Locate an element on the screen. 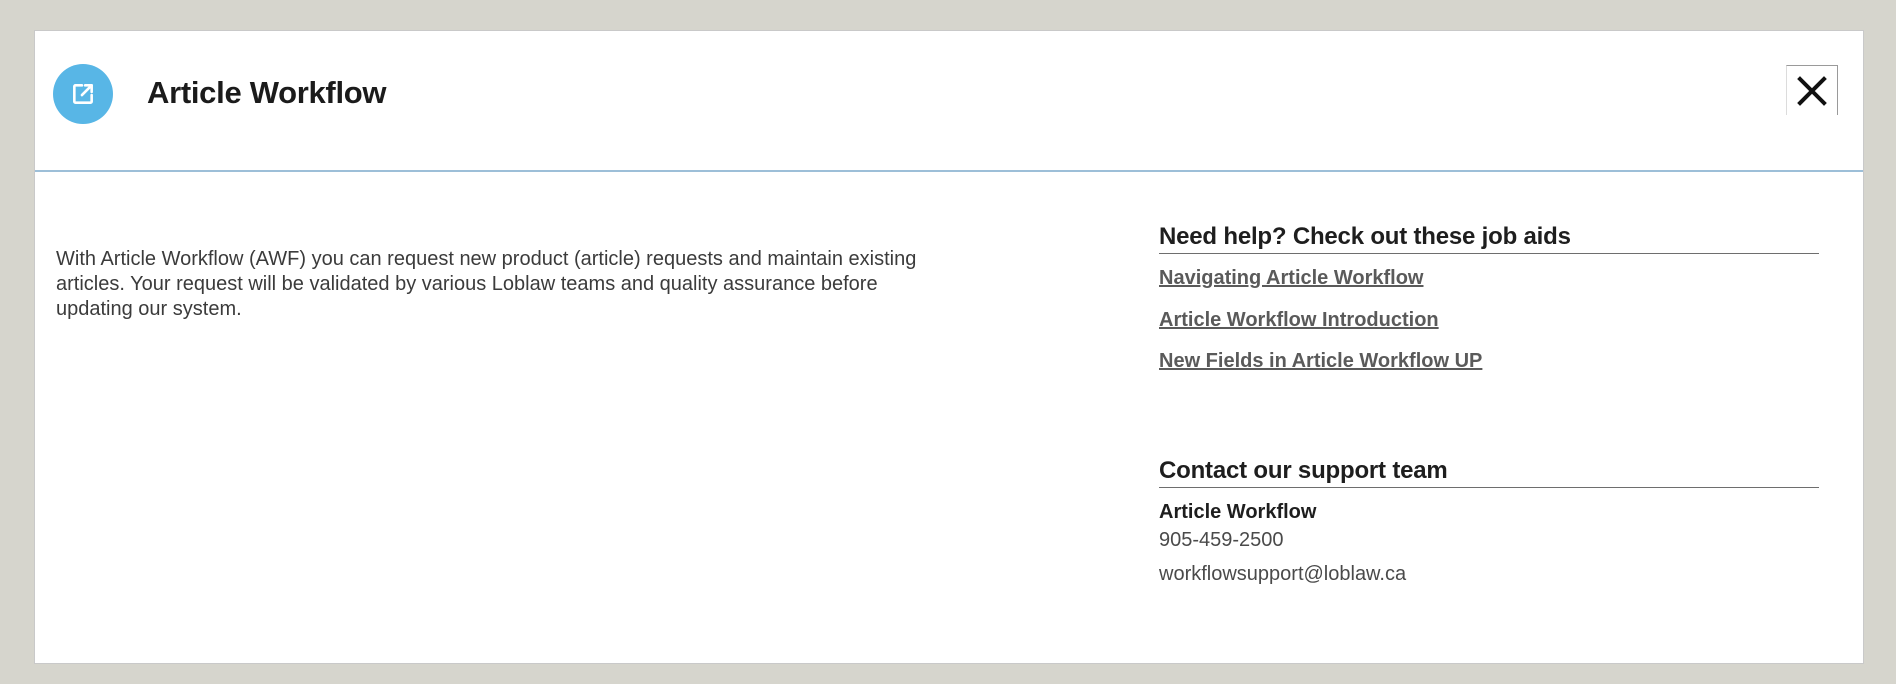  contact-name: Article Workflow is located at coordinates (1238, 512).